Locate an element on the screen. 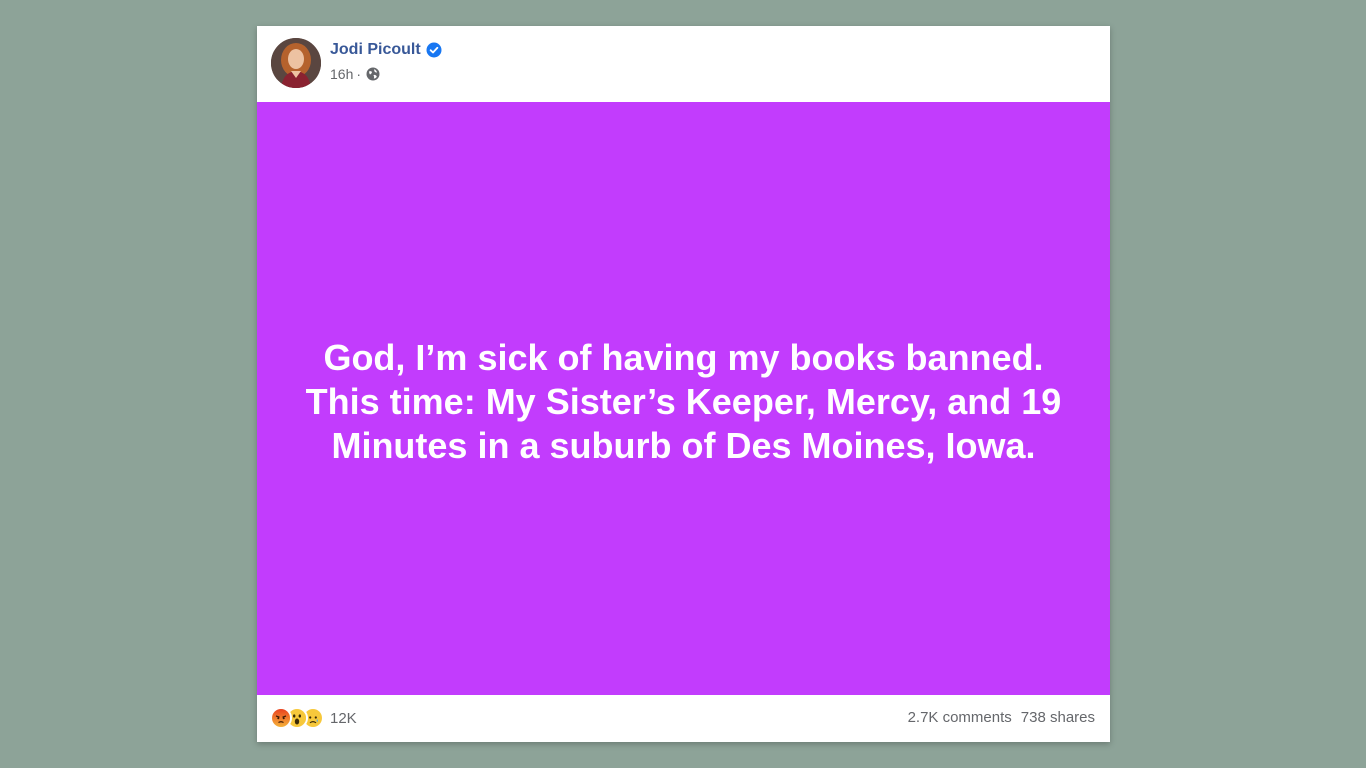 This screenshot has width=1366, height=768. author-avatar is located at coordinates (296, 63).